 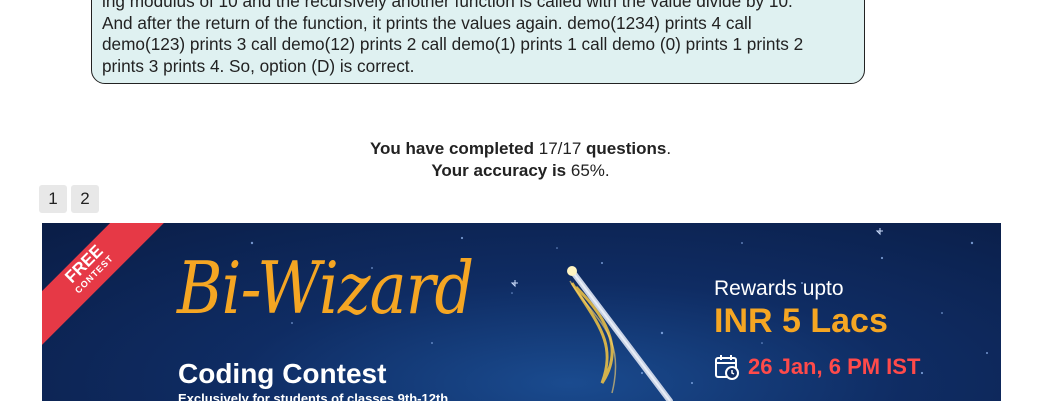 I want to click on rewards-amount: INR 5 Lacs, so click(x=801, y=321).